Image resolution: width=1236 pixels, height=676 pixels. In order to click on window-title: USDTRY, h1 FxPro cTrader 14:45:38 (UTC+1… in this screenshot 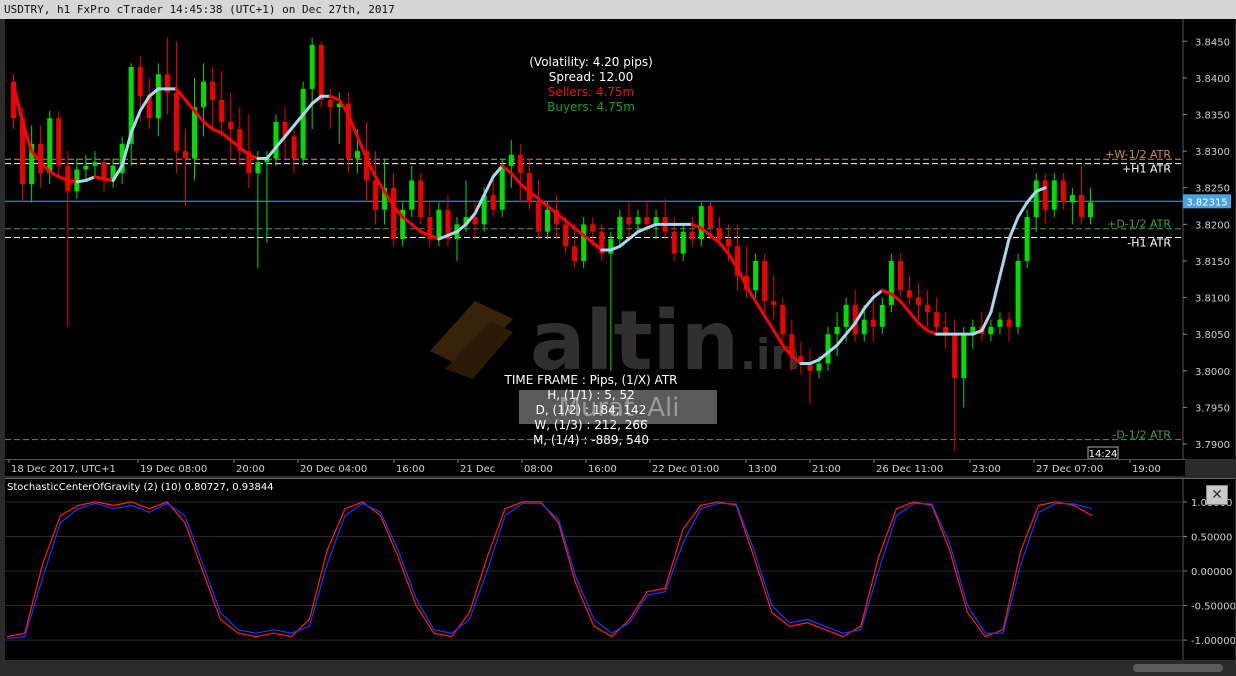, I will do `click(618, 9)`.